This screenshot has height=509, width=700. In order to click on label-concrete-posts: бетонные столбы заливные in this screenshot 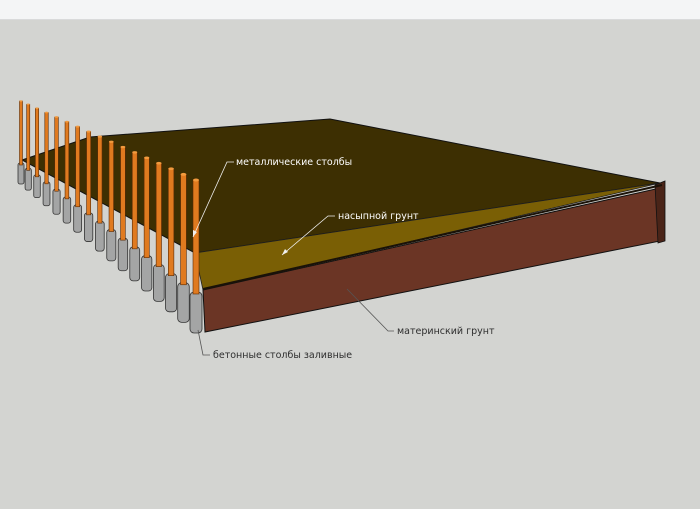, I will do `click(282, 355)`.